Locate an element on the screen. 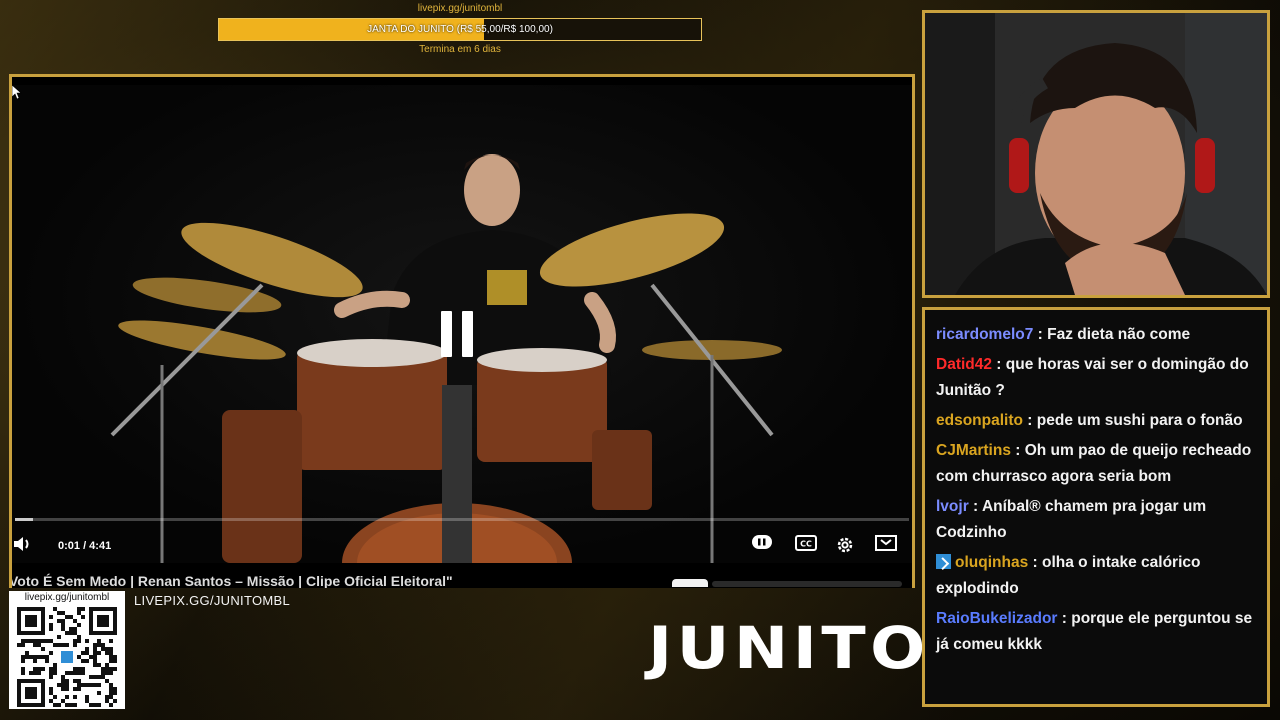 The image size is (1280, 720). pause-icon is located at coordinates (764, 546).